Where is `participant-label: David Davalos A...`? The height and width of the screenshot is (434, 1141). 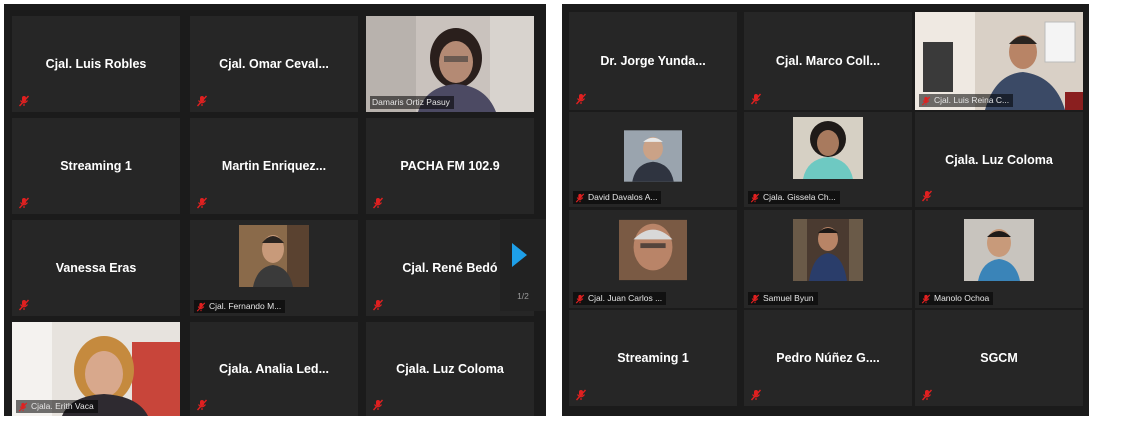
participant-label: David Davalos A... is located at coordinates (617, 197).